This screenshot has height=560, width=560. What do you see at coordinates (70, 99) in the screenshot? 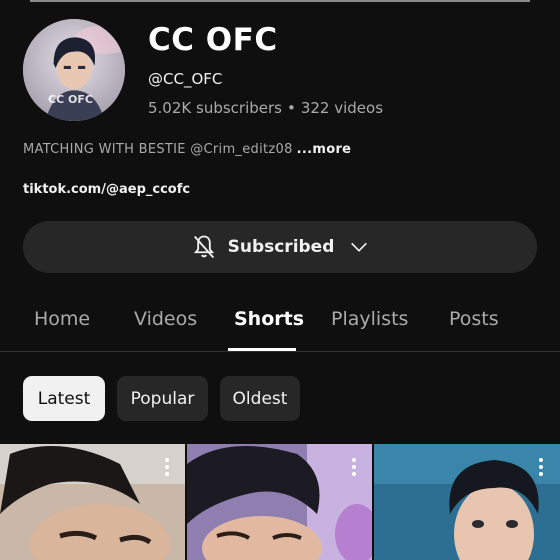
I see `avatar-watermark: CC OFC` at bounding box center [70, 99].